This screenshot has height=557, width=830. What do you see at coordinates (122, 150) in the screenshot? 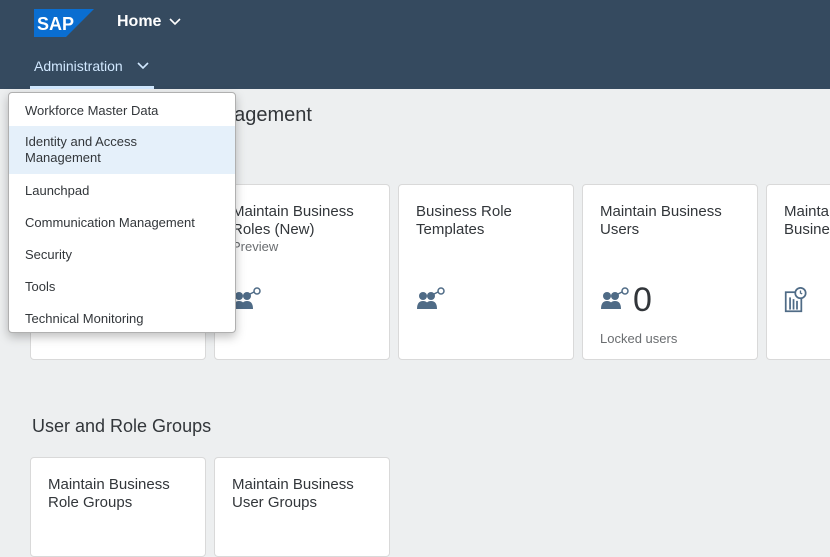
I see `menu-item-identity-and-access-management: Identity and Access Management` at bounding box center [122, 150].